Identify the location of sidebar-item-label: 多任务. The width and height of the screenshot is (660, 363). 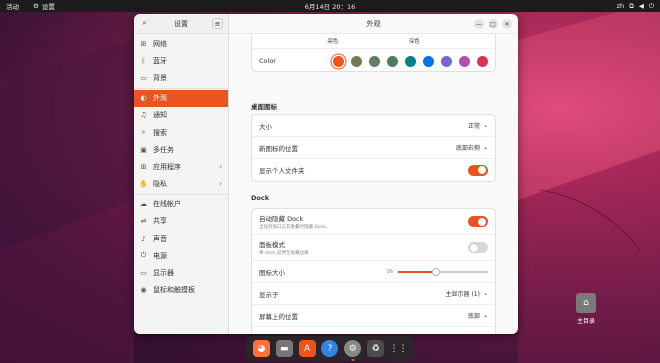
(163, 149).